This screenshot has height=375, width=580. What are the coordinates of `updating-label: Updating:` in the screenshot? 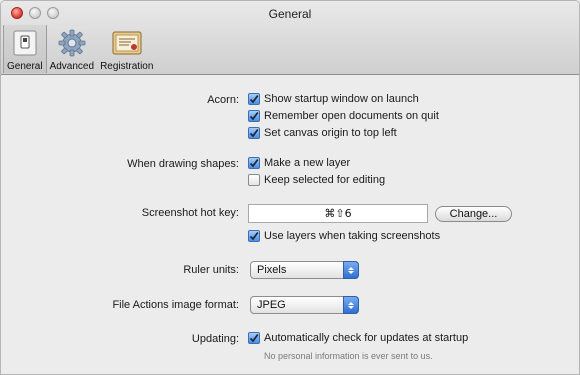 It's located at (215, 339).